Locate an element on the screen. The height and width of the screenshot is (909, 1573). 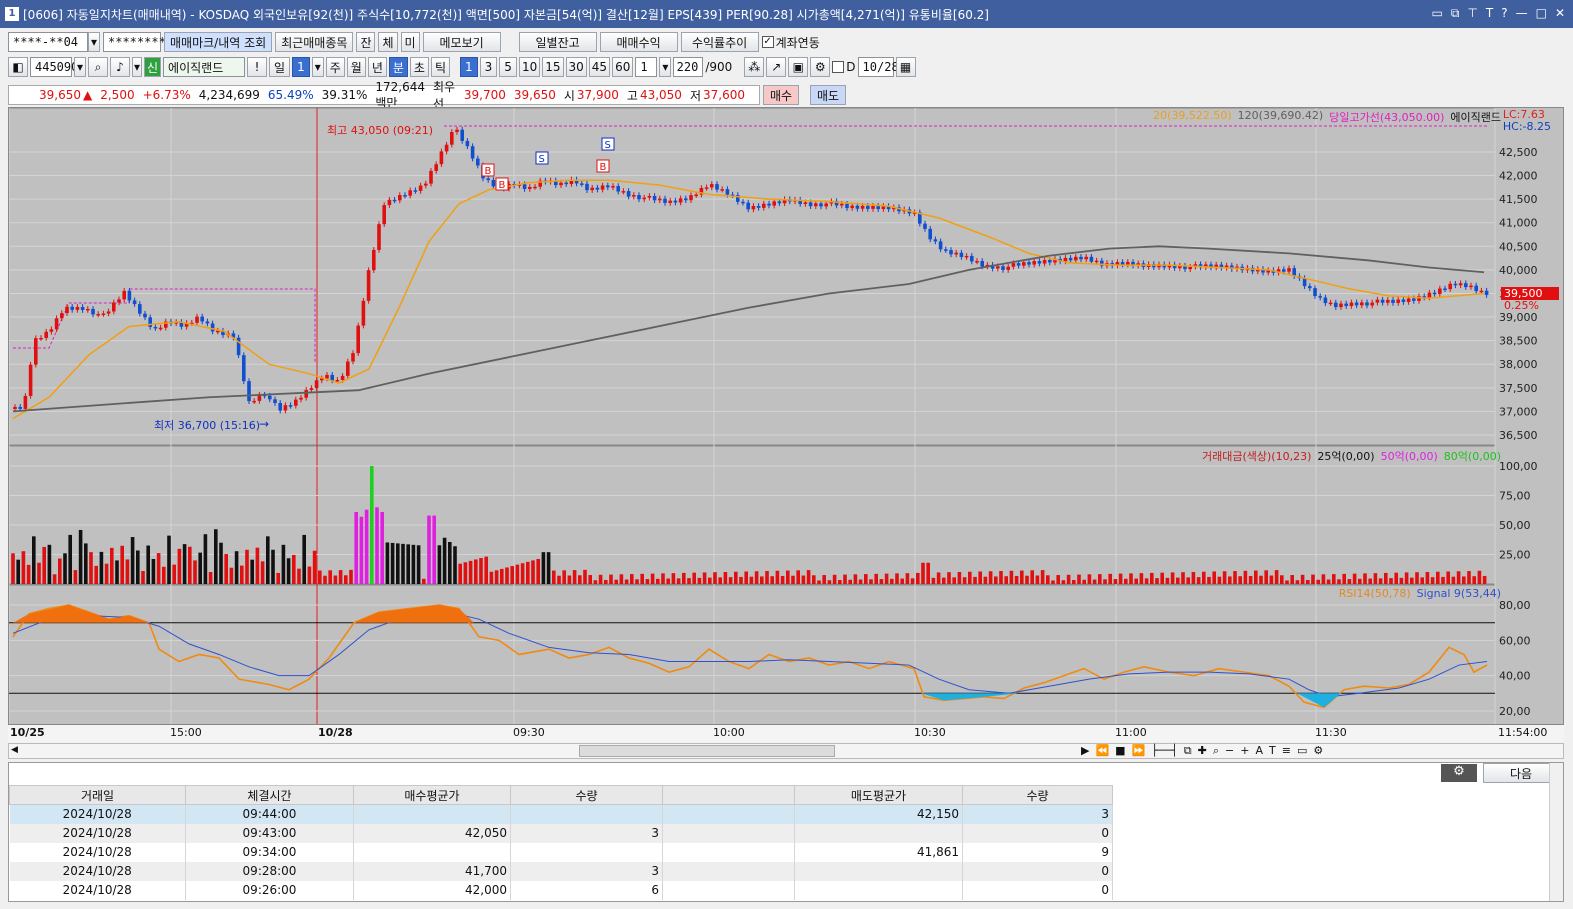
account-input: ****-**04 is located at coordinates (48, 42).